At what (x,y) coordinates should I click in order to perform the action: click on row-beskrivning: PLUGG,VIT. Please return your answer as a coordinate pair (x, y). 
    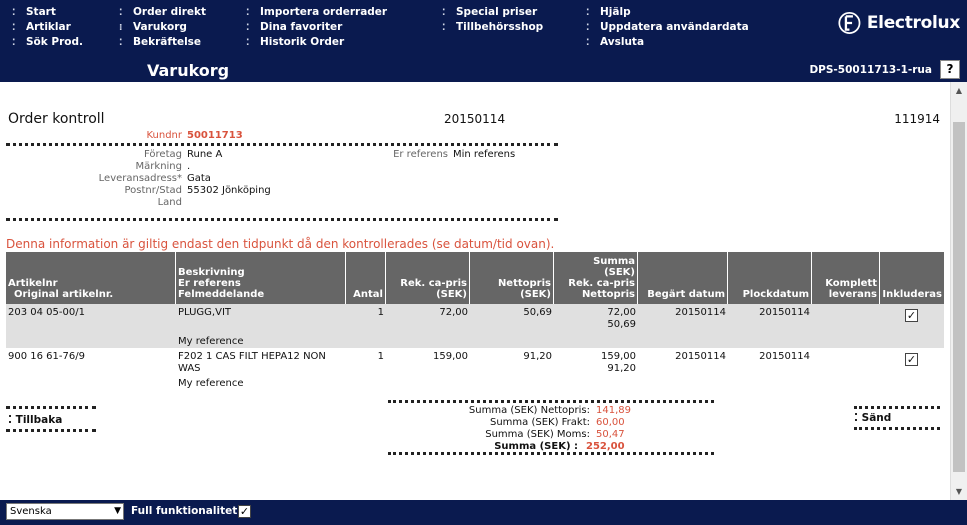
    Looking at the image, I should click on (204, 312).